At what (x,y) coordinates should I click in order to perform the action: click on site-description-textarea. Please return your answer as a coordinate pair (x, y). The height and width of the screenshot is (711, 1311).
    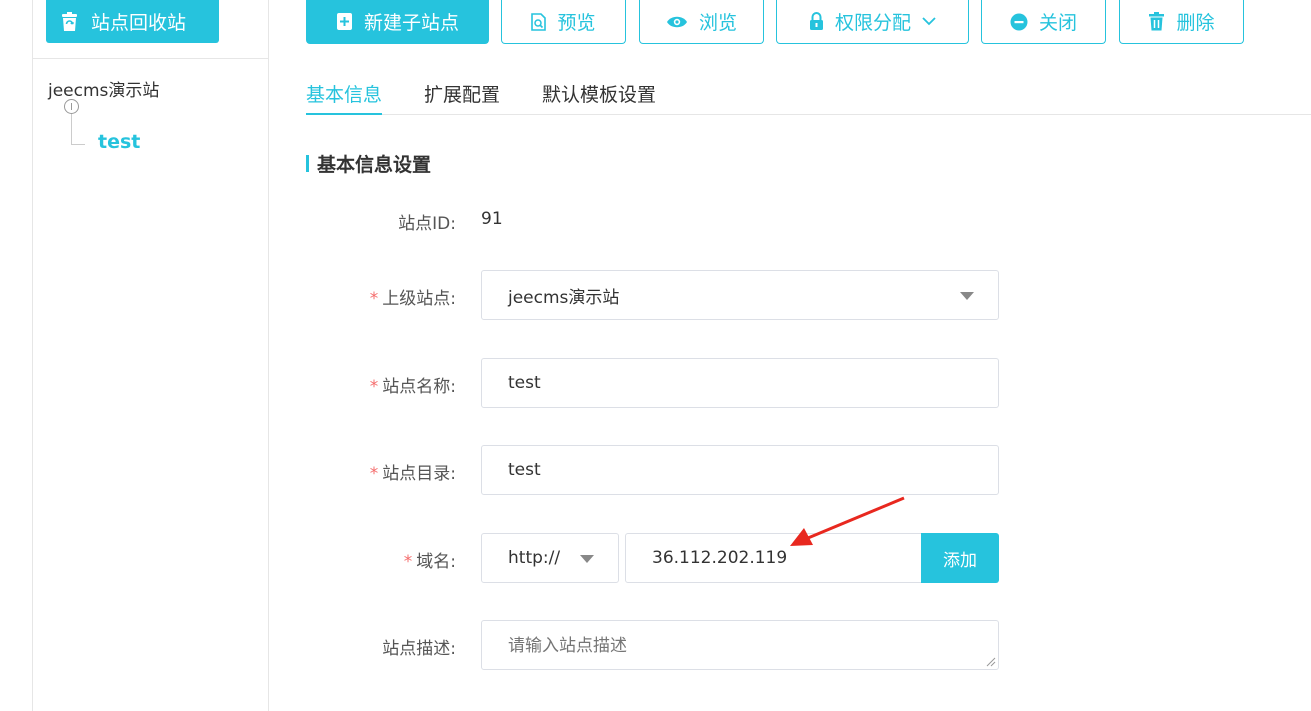
    Looking at the image, I should click on (740, 645).